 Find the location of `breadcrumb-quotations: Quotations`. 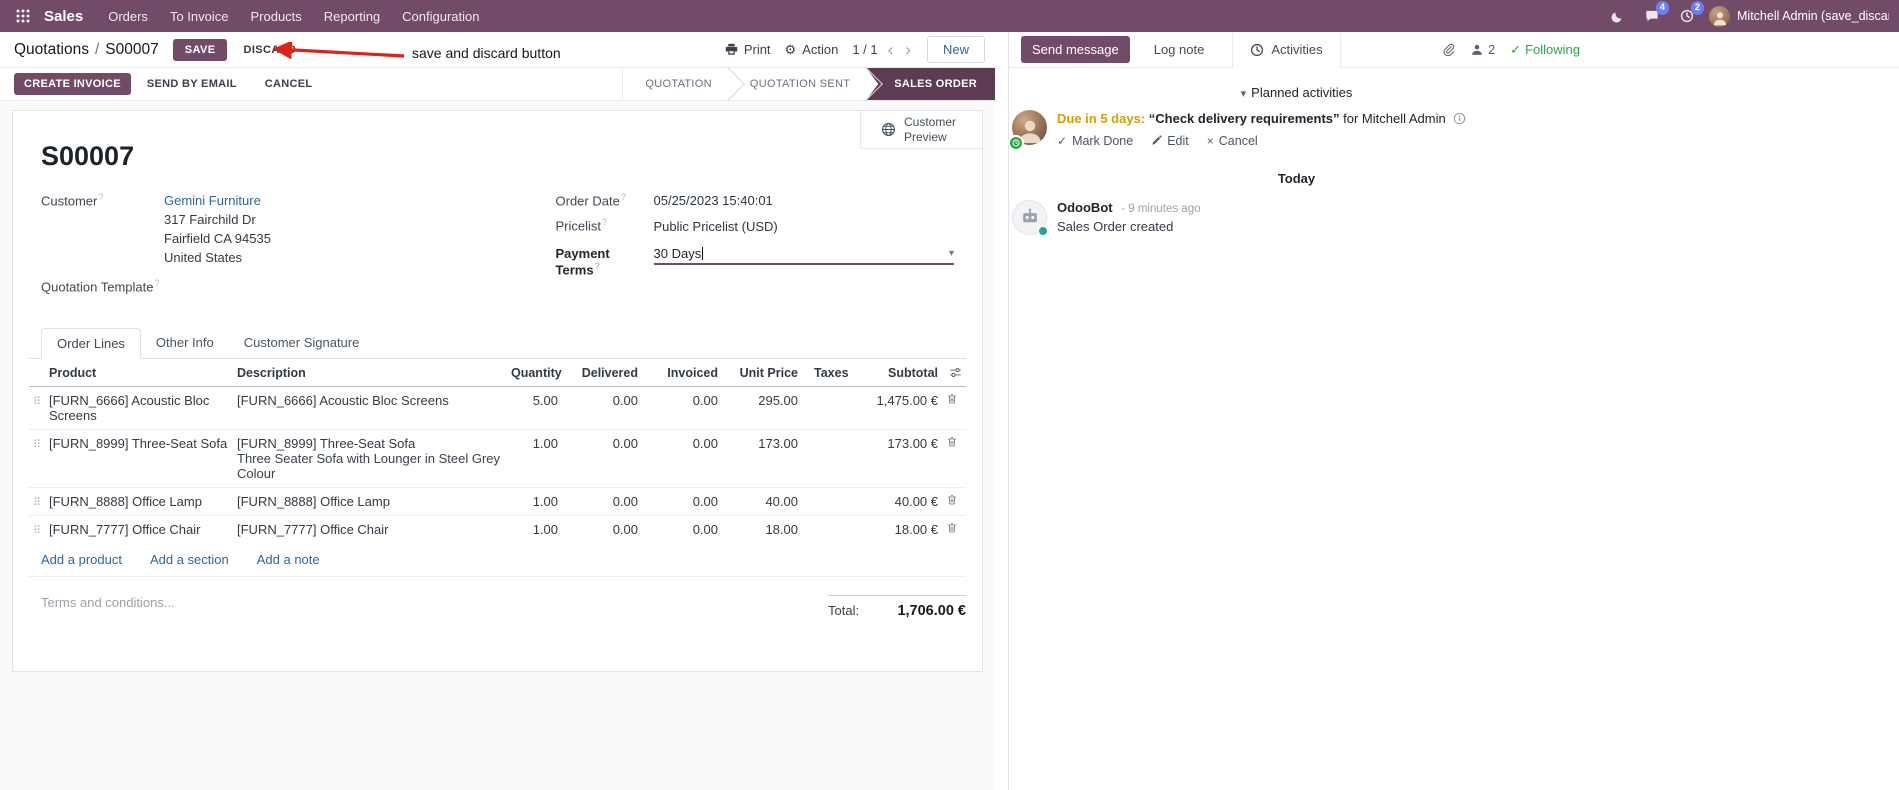

breadcrumb-quotations: Quotations is located at coordinates (51, 50).